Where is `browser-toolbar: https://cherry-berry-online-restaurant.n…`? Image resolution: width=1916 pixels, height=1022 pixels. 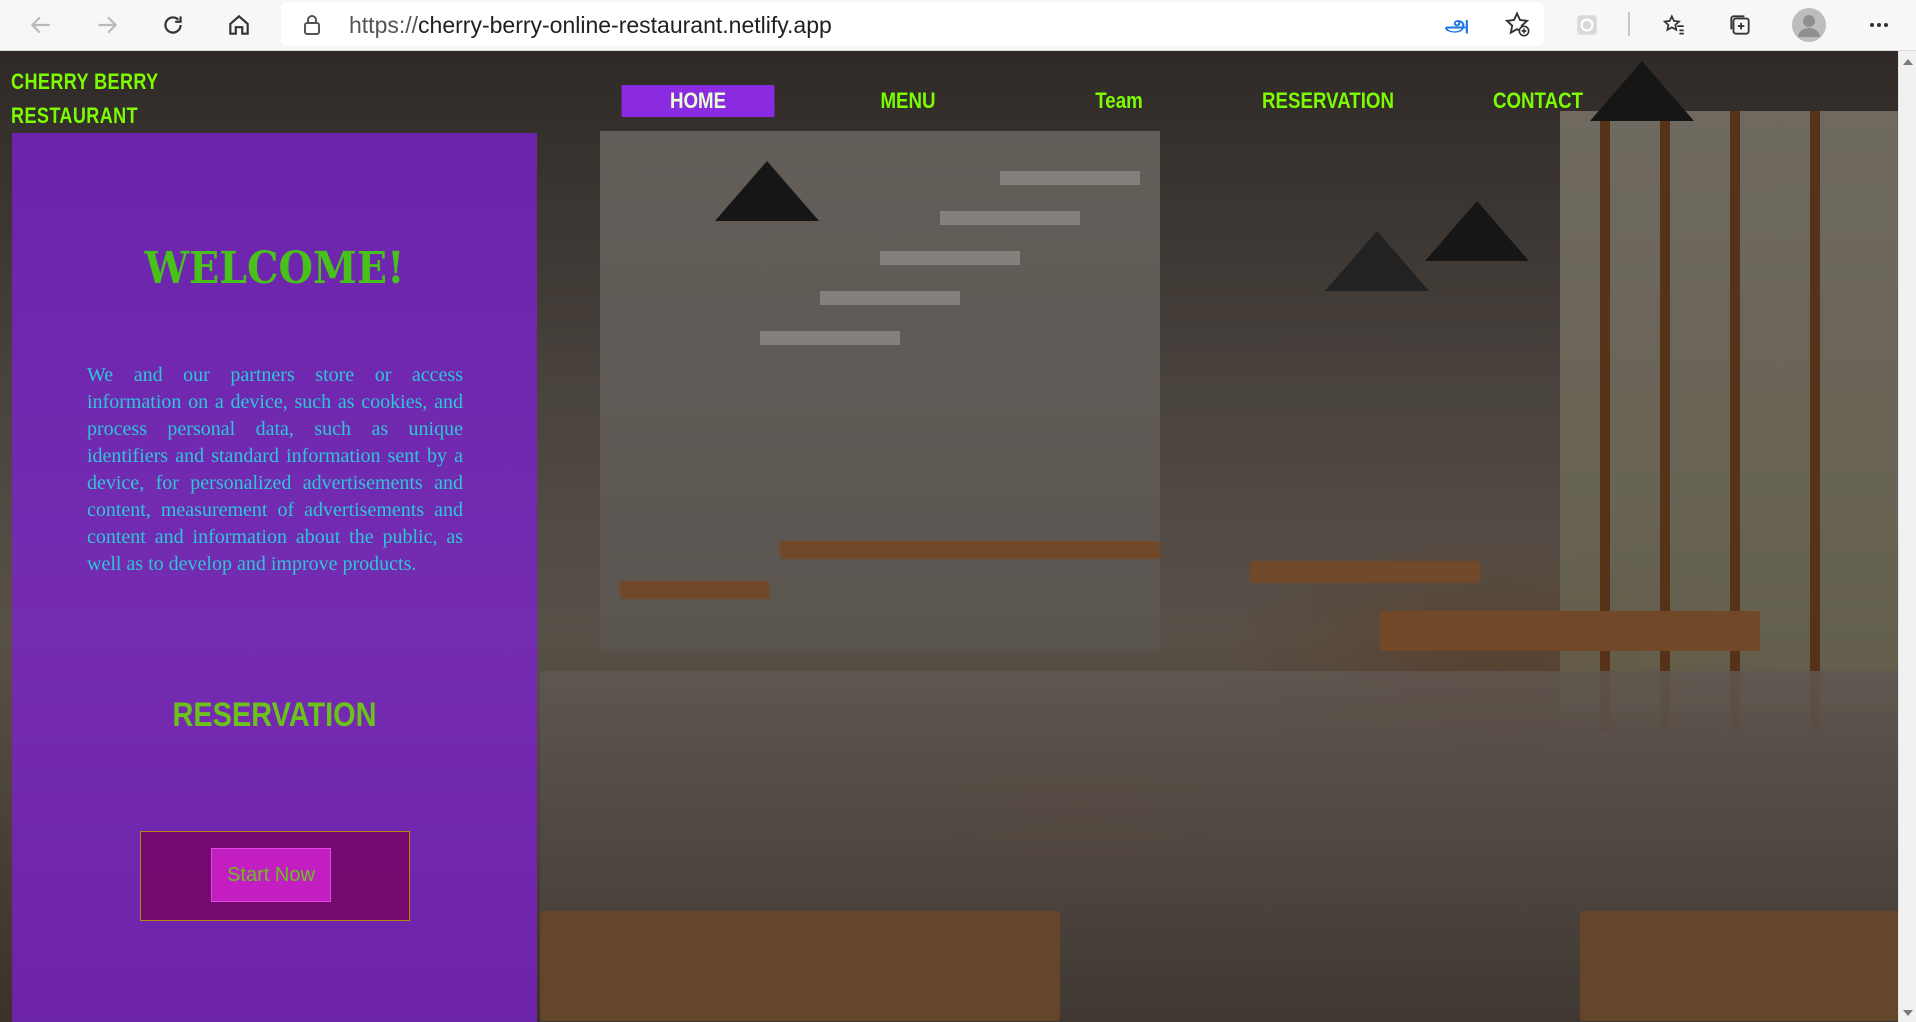
browser-toolbar: https://cherry-berry-online-restaurant.n… is located at coordinates (958, 25).